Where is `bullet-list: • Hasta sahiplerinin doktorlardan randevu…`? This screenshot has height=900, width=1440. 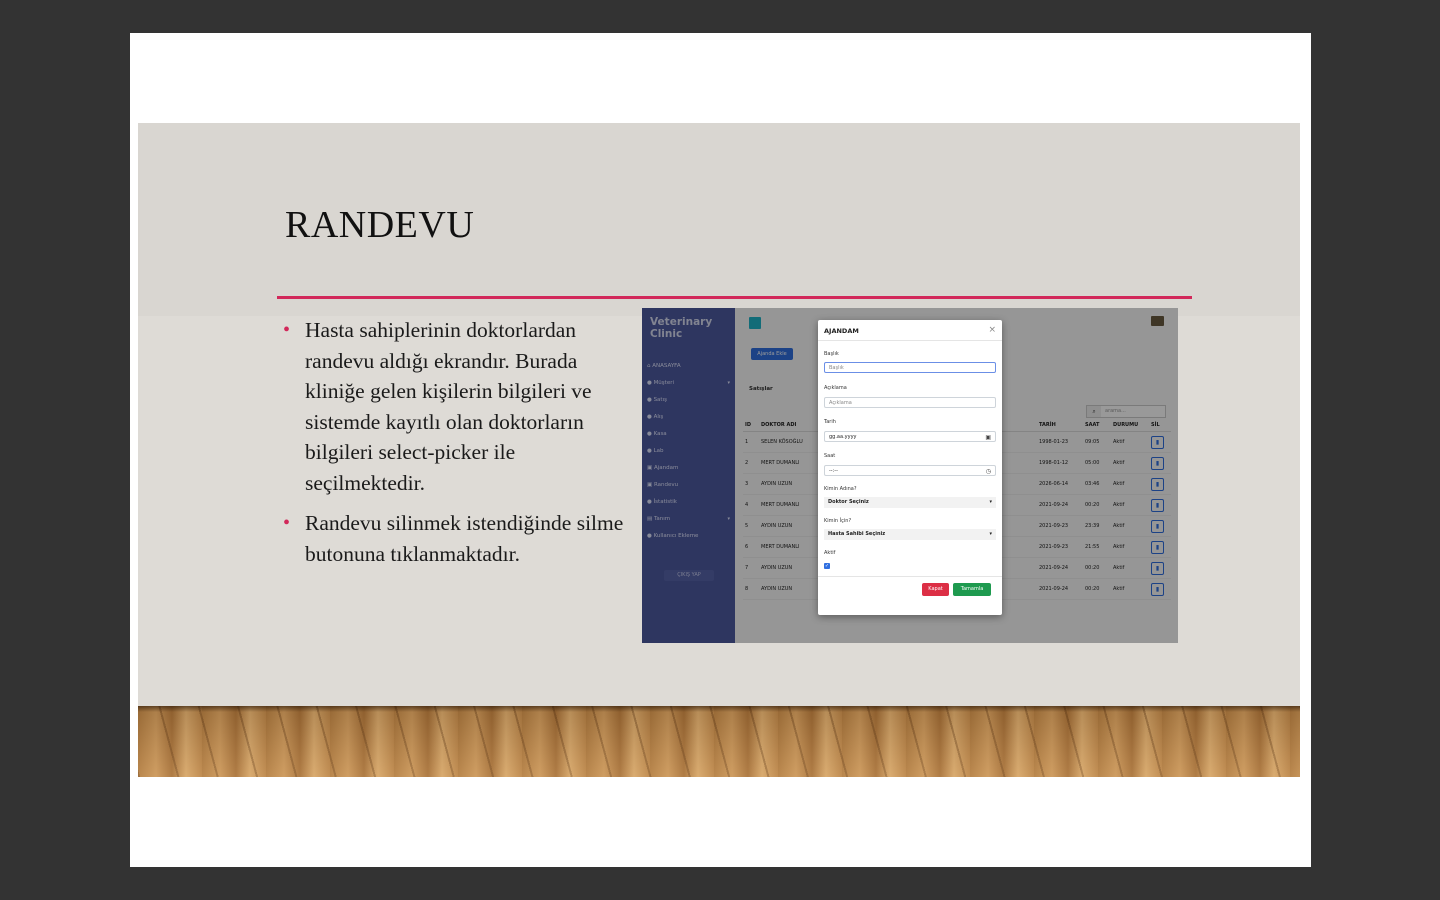
bullet-list: • Hasta sahiplerinin doktorlardan randevu… is located at coordinates (460, 447).